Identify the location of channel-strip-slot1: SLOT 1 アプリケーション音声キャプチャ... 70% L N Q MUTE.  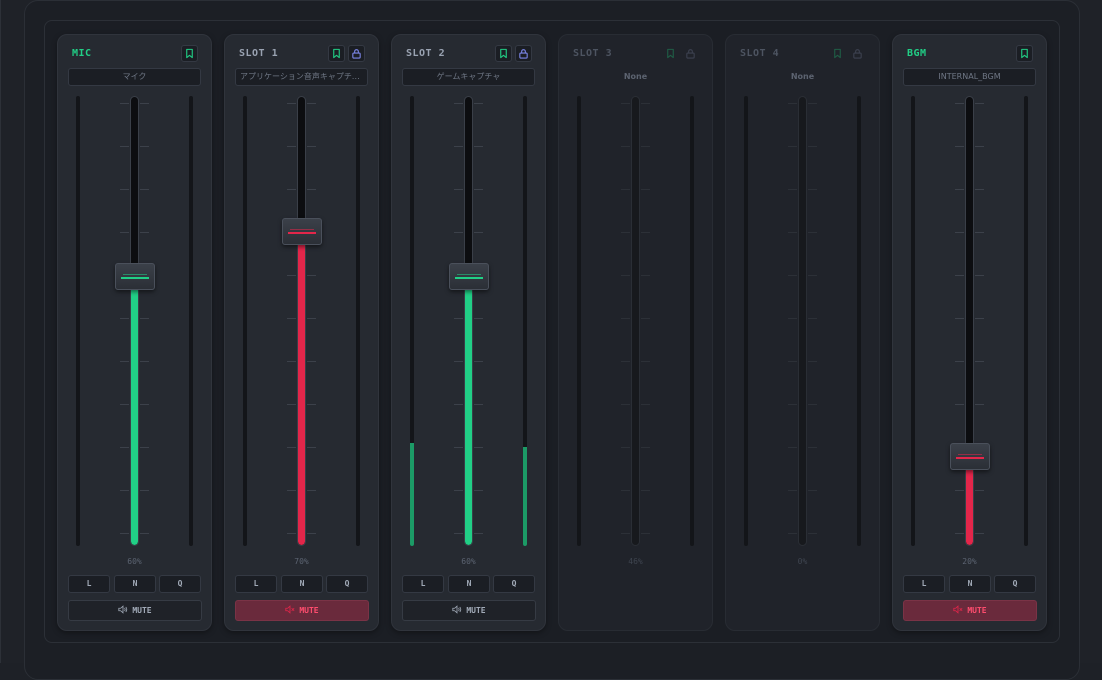
(301, 332).